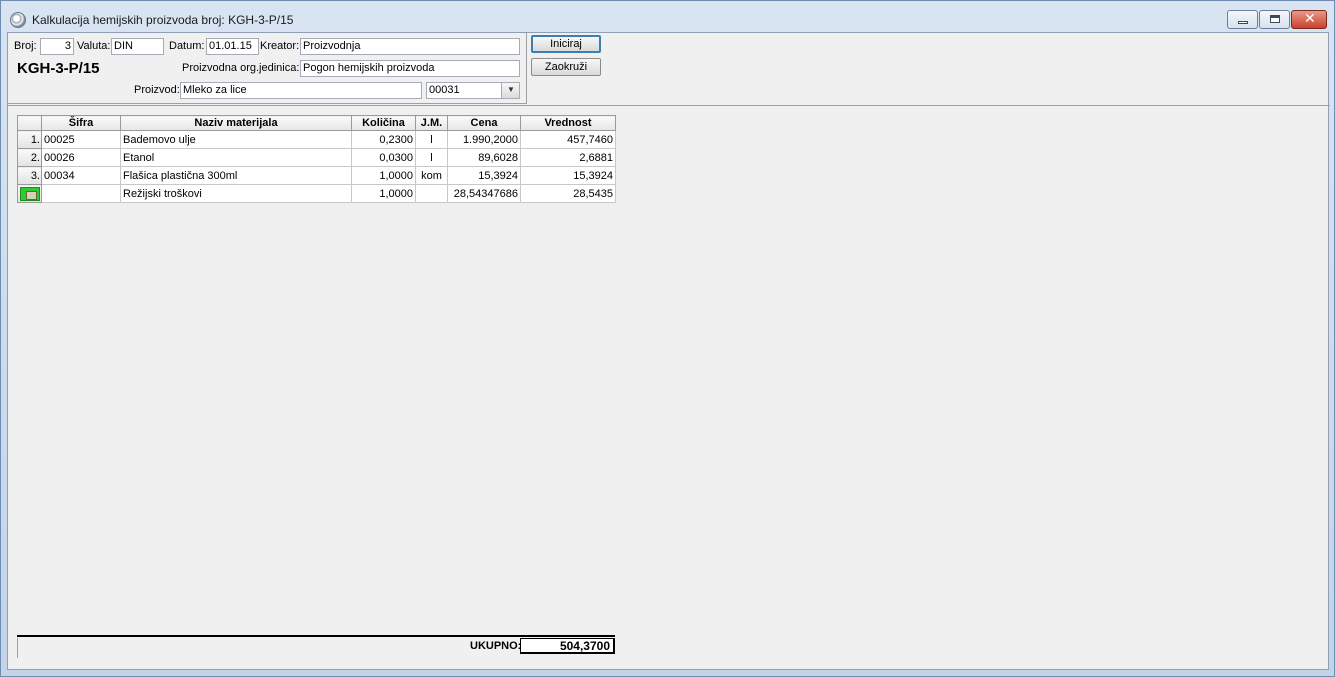  Describe the element at coordinates (81, 123) in the screenshot. I see `column-header-sifra: Šifra` at that location.